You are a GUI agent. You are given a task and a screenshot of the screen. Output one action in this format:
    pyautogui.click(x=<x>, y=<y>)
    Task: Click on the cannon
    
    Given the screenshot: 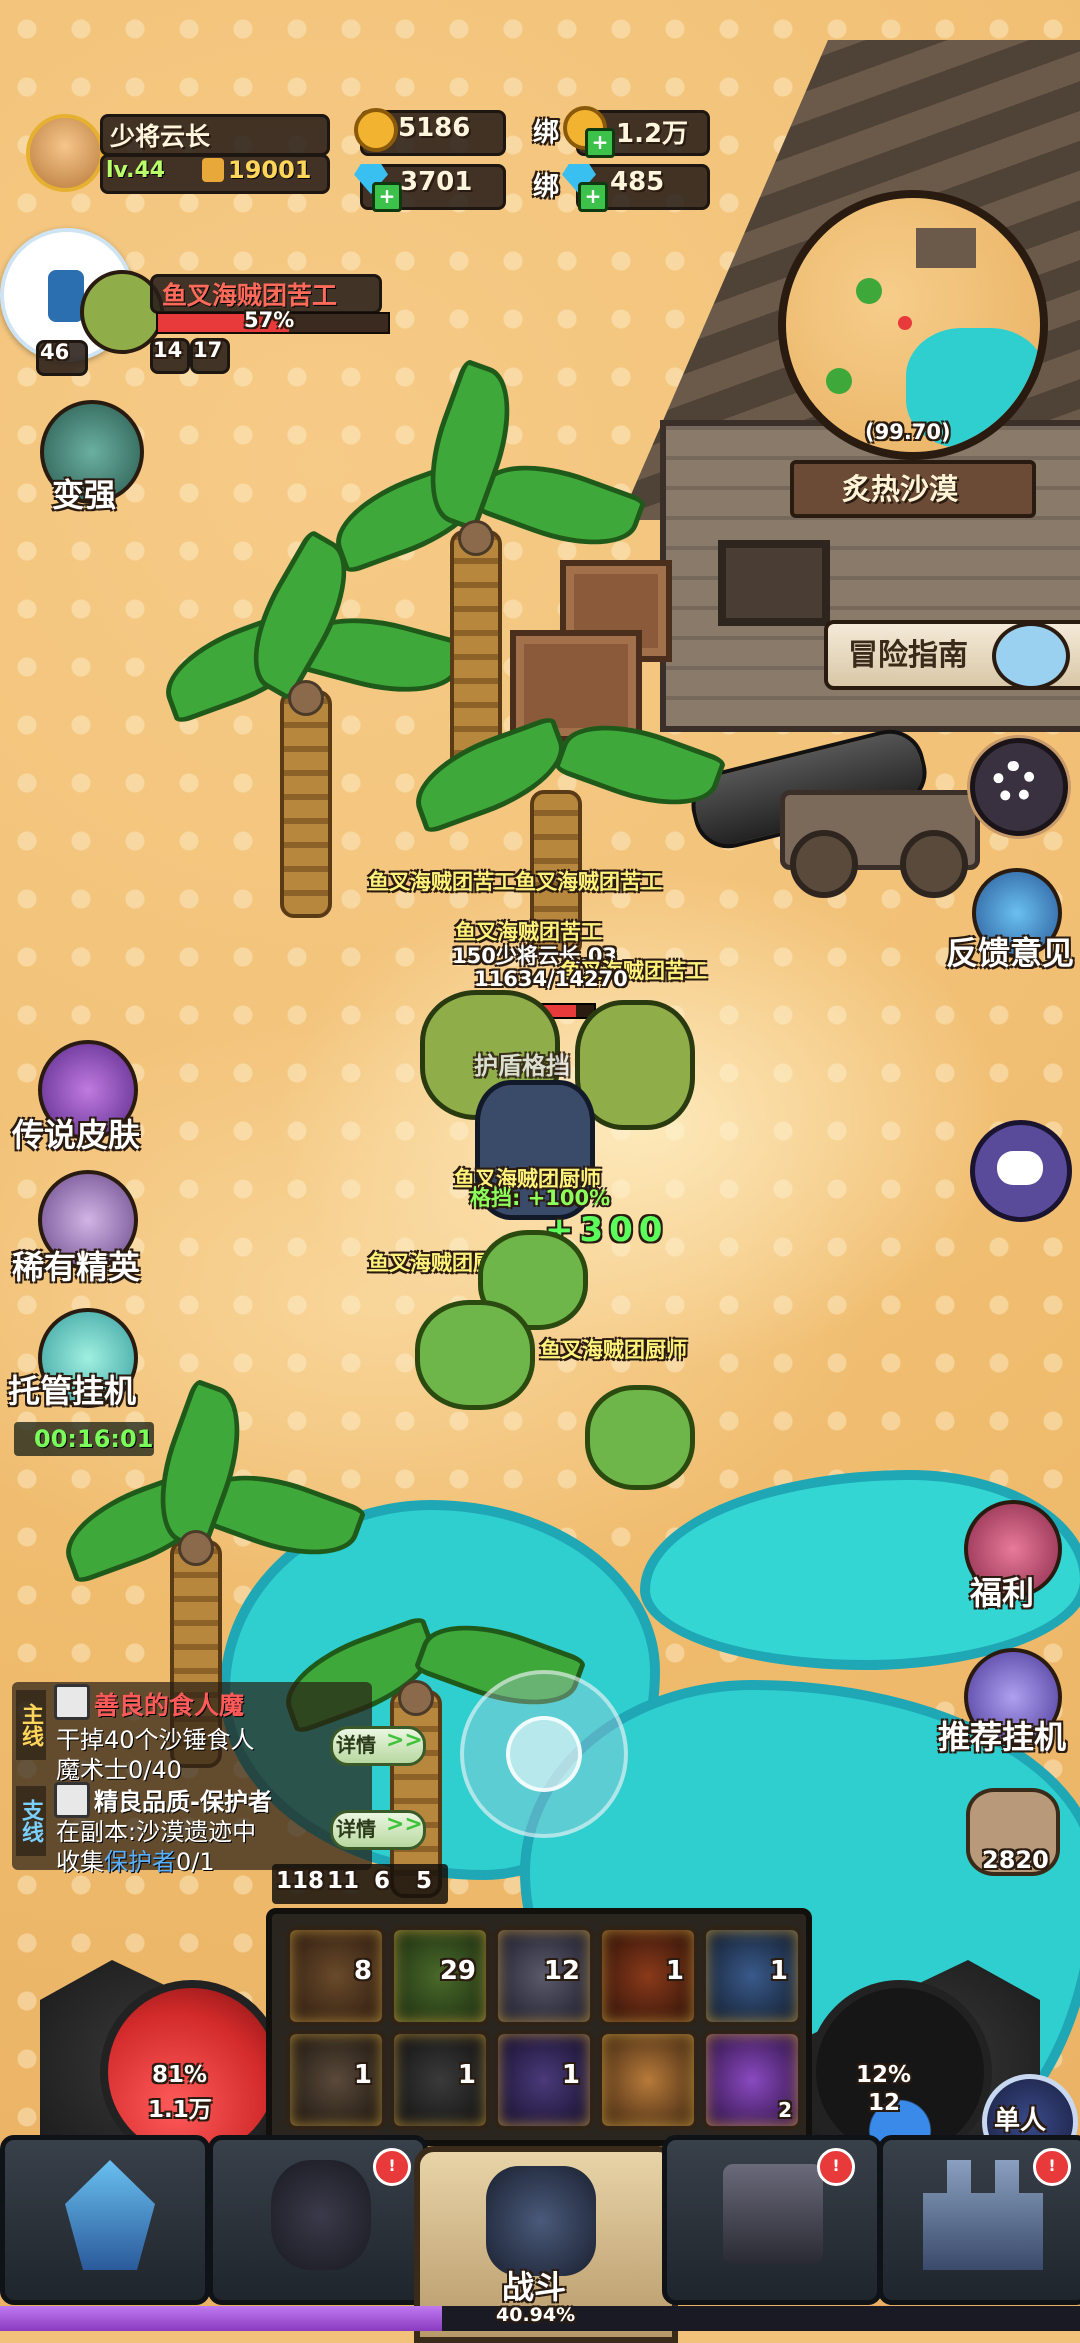 What is the action you would take?
    pyautogui.click(x=837, y=810)
    